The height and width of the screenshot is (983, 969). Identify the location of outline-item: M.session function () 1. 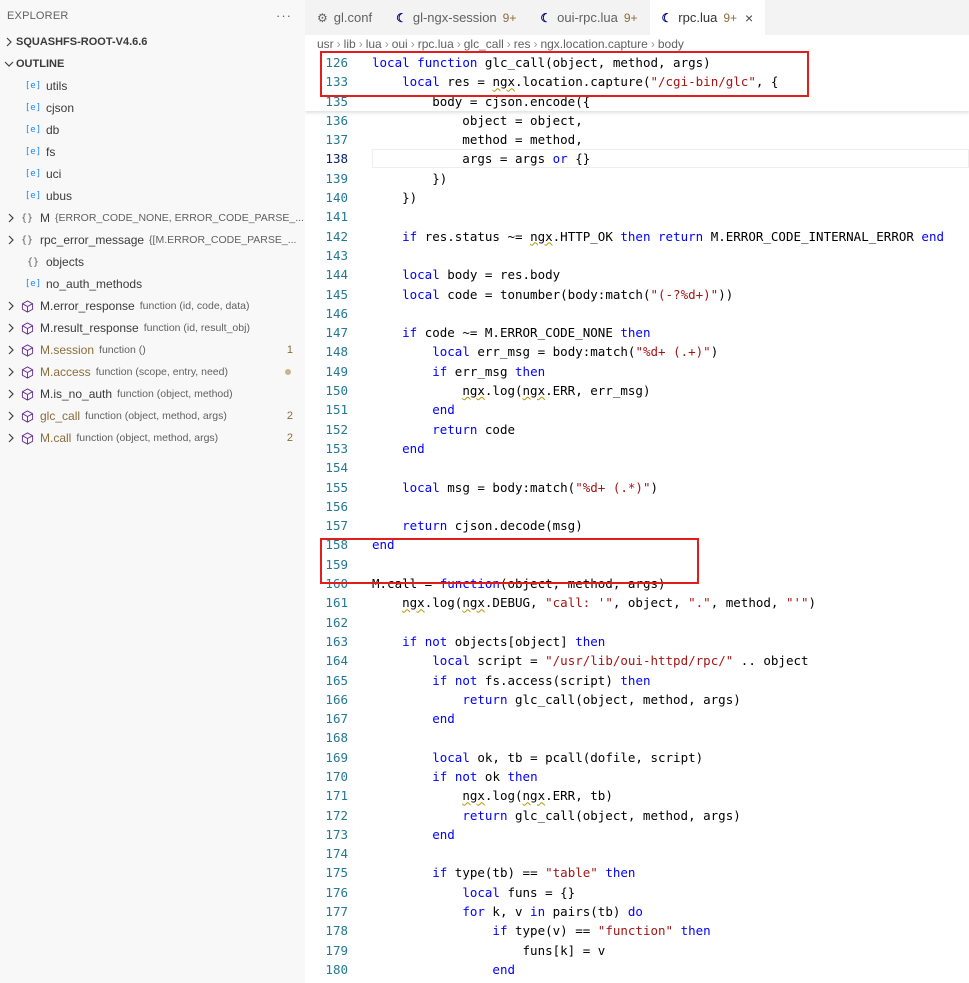
(152, 350).